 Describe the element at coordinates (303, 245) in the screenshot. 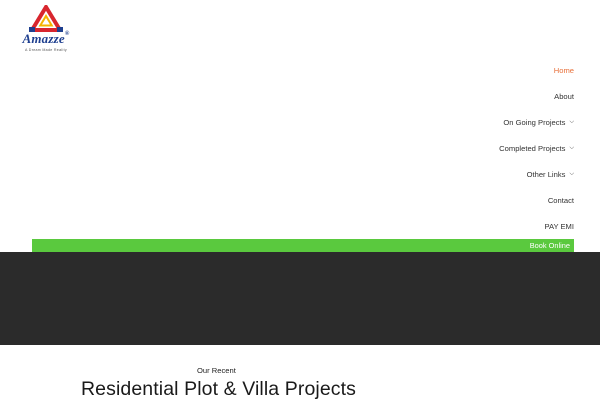

I see `book-online-button: Book Online` at that location.